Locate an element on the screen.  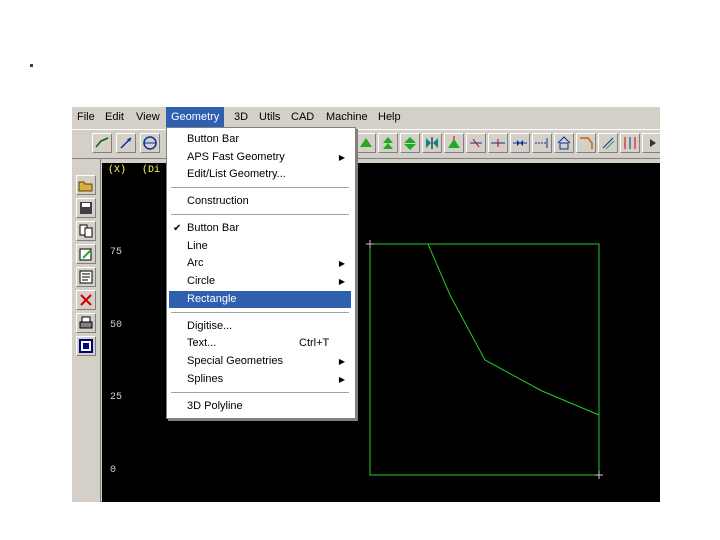
window-frame-icon is located at coordinates (86, 346).